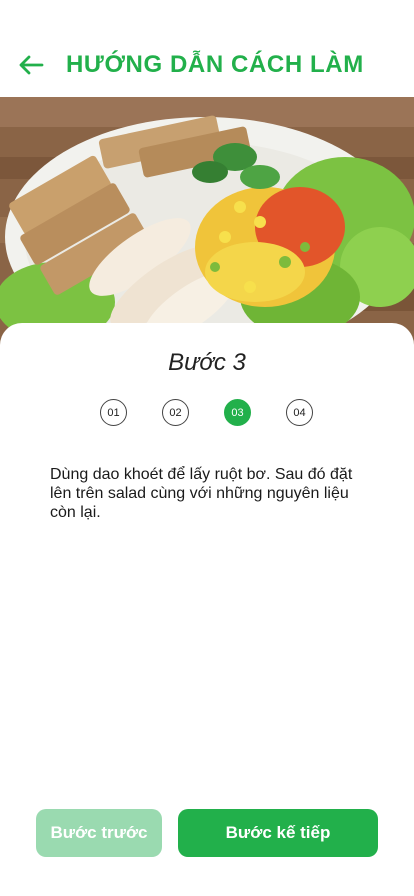  Describe the element at coordinates (207, 413) in the screenshot. I see `step-indicator: 01 02 03 04` at that location.